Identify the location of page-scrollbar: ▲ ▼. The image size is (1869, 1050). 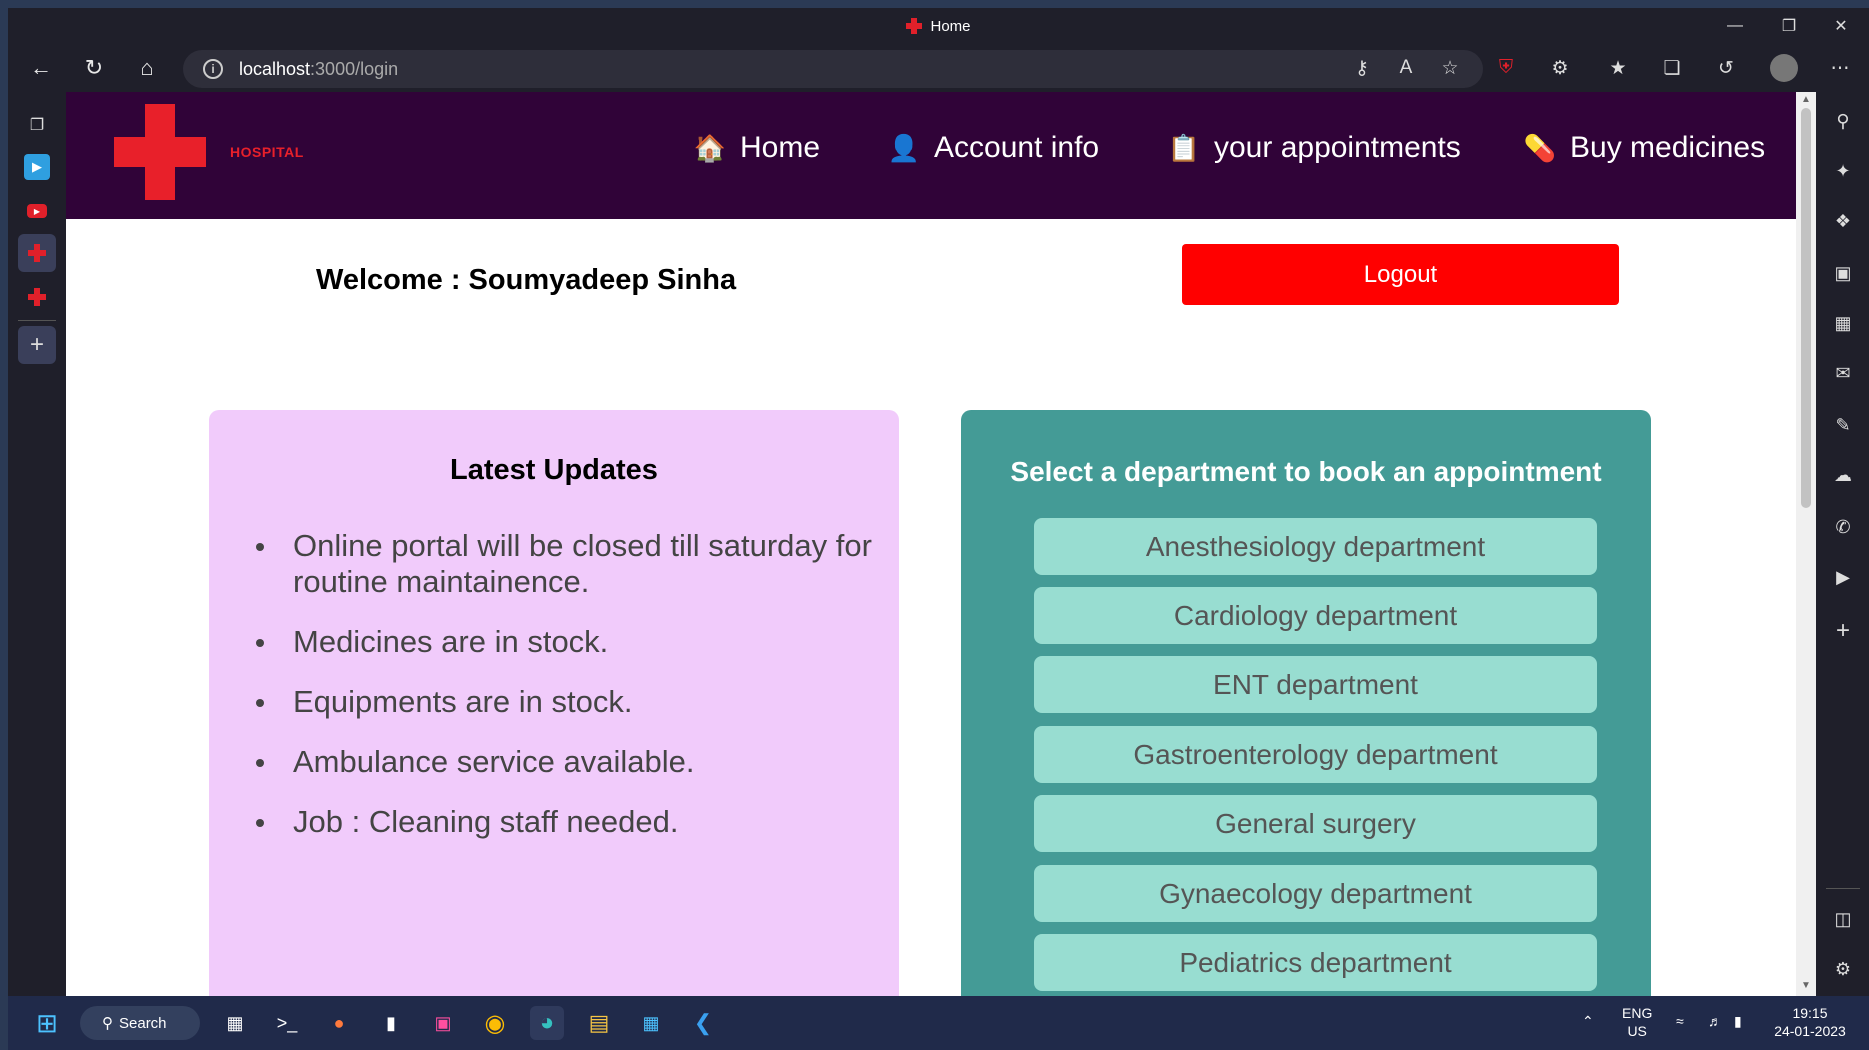
(1806, 544).